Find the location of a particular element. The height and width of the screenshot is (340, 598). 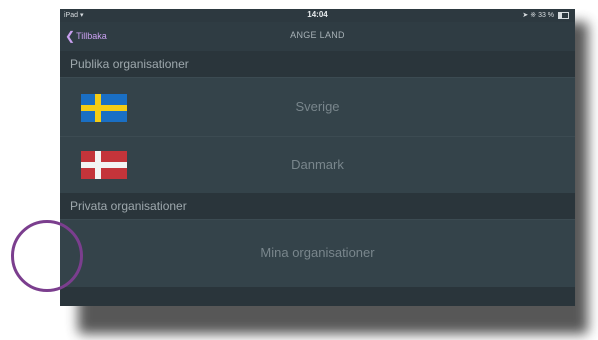

section-header-public: Publika organisationer is located at coordinates (317, 64).